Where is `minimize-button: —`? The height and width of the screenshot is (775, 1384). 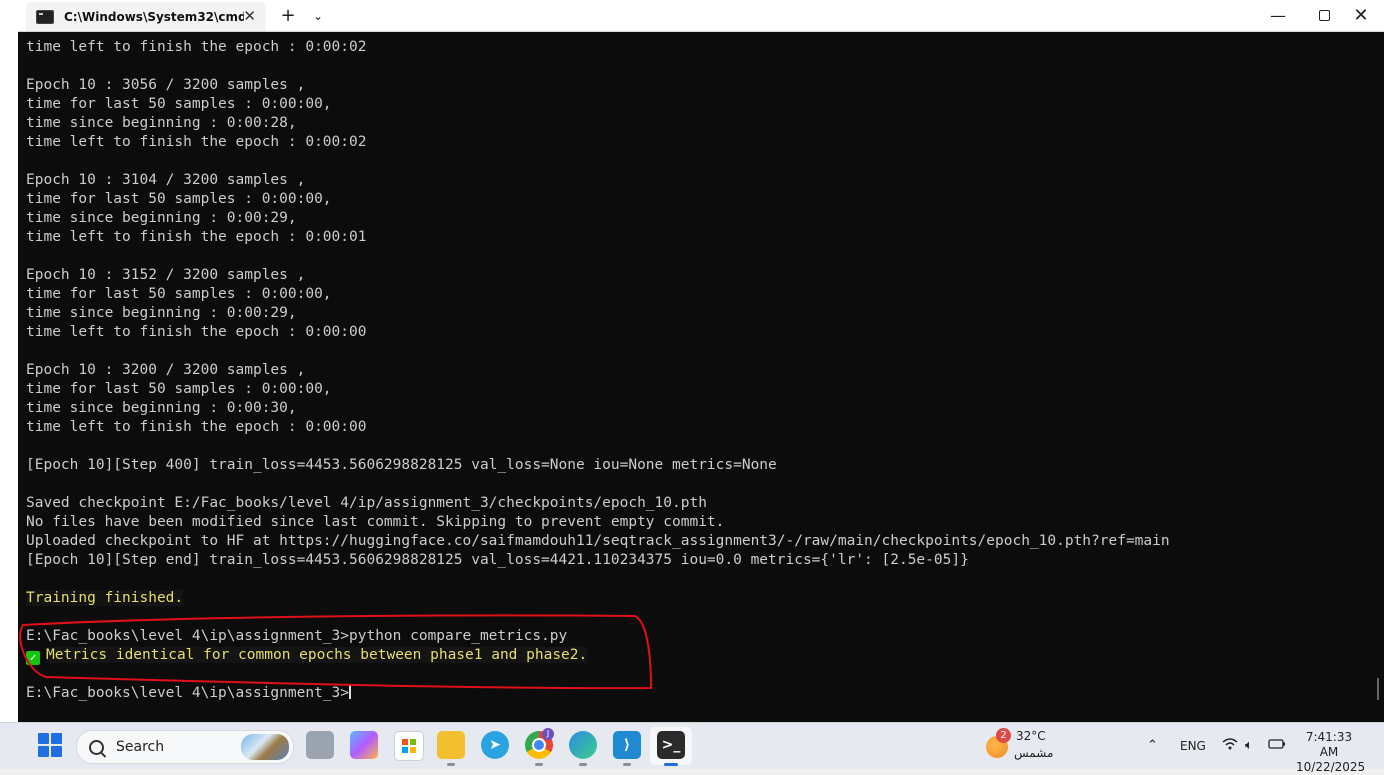 minimize-button: — is located at coordinates (1278, 15).